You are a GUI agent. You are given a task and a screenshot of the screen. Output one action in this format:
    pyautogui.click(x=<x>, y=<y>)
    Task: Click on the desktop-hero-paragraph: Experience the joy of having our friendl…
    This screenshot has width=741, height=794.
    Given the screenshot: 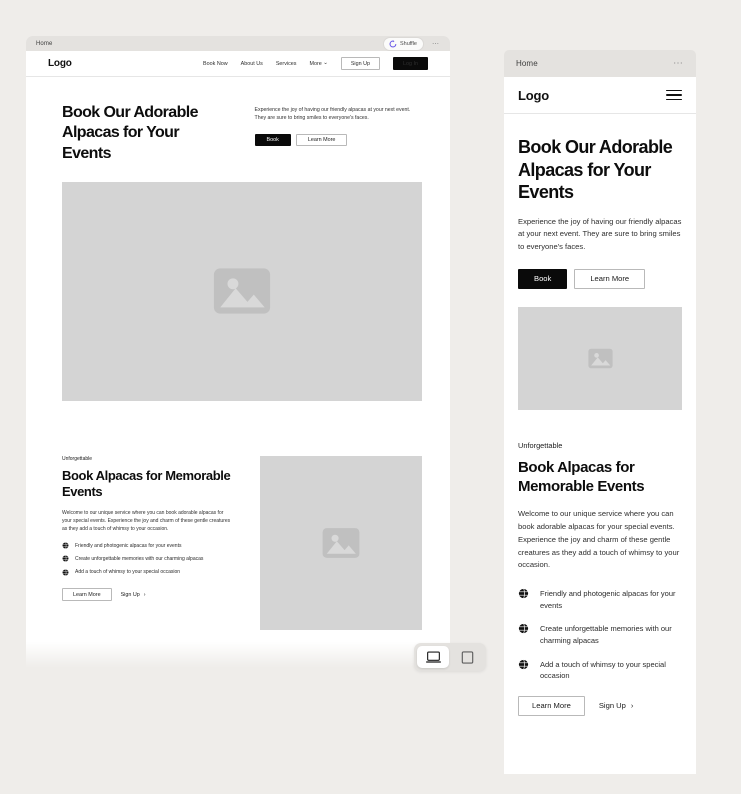 What is the action you would take?
    pyautogui.click(x=332, y=114)
    